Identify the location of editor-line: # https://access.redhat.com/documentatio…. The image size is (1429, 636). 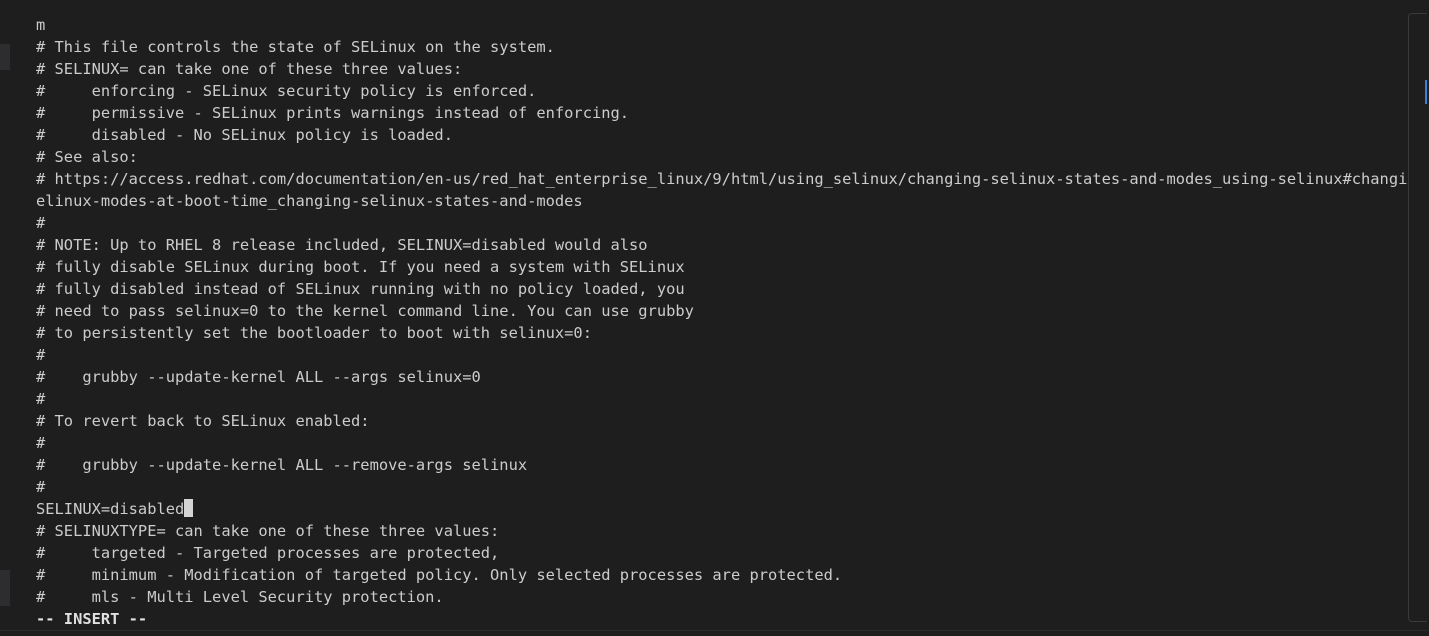
(722, 179).